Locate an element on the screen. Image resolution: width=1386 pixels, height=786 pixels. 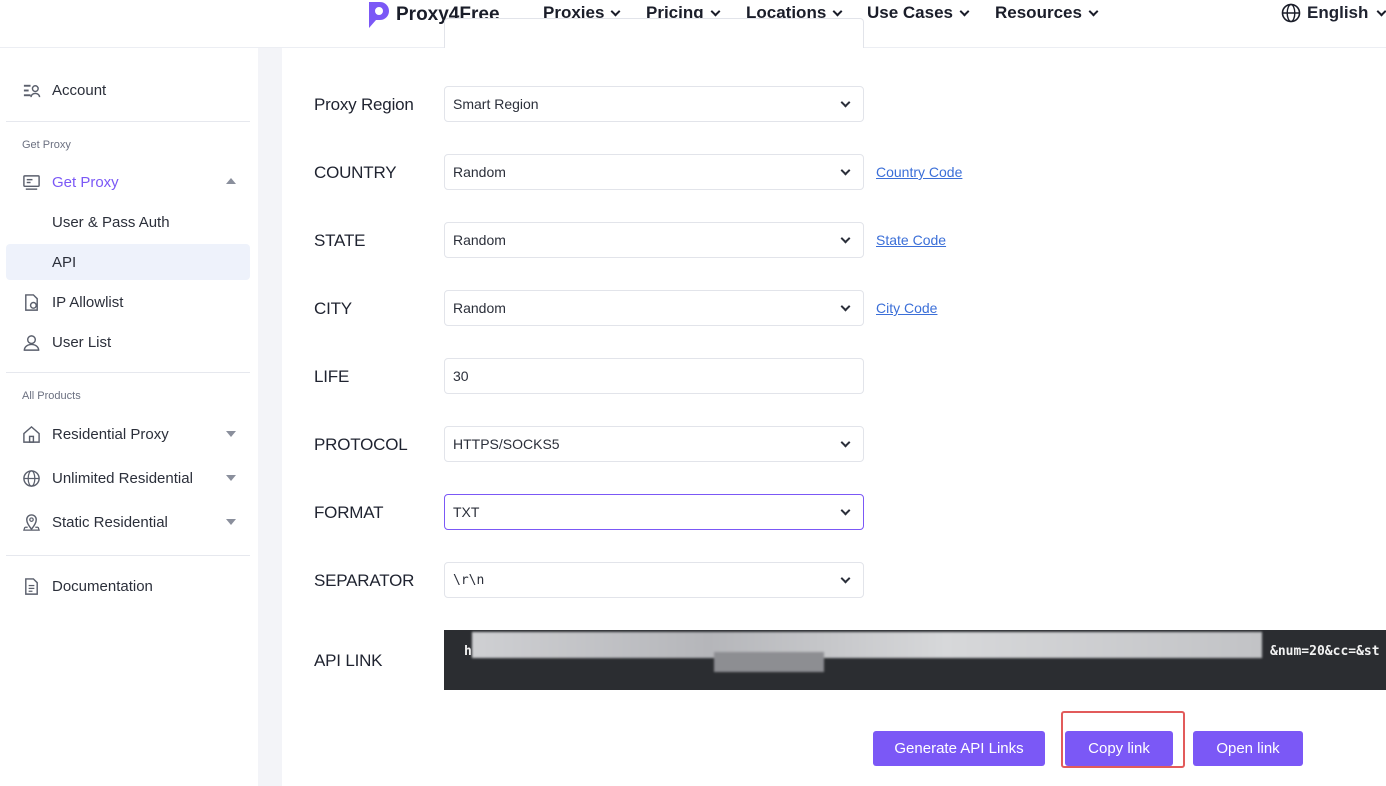
sidebar-item-unlimited-residential: Unlimited Residential is located at coordinates (128, 478).